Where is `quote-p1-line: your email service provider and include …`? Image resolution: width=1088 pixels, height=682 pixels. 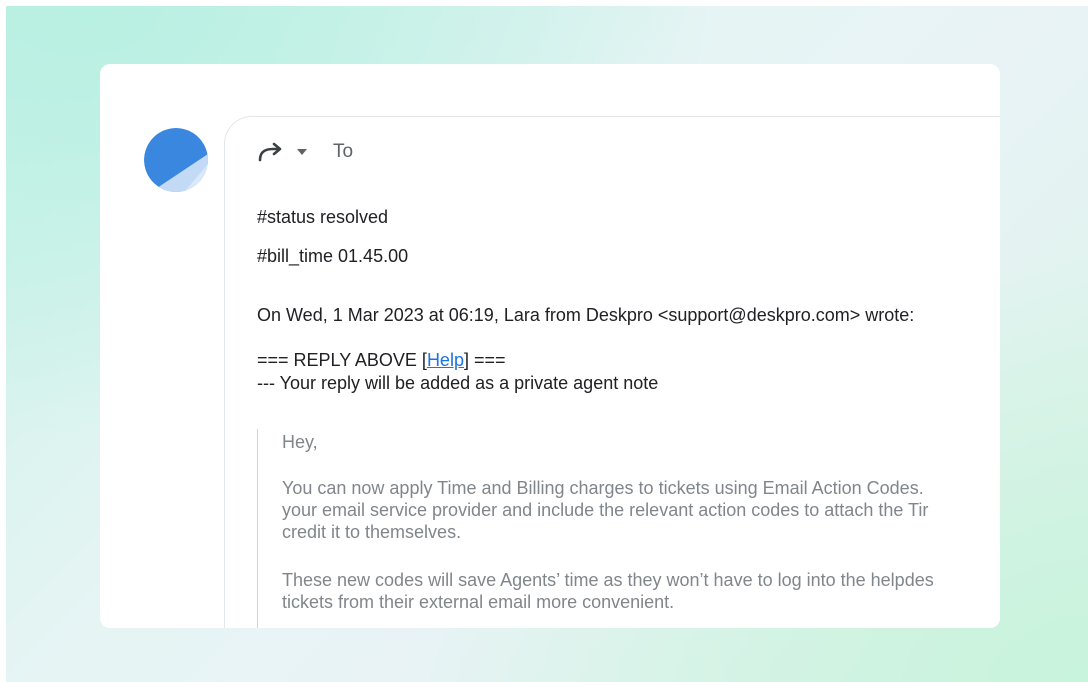
quote-p1-line: your email service provider and include … is located at coordinates (605, 510).